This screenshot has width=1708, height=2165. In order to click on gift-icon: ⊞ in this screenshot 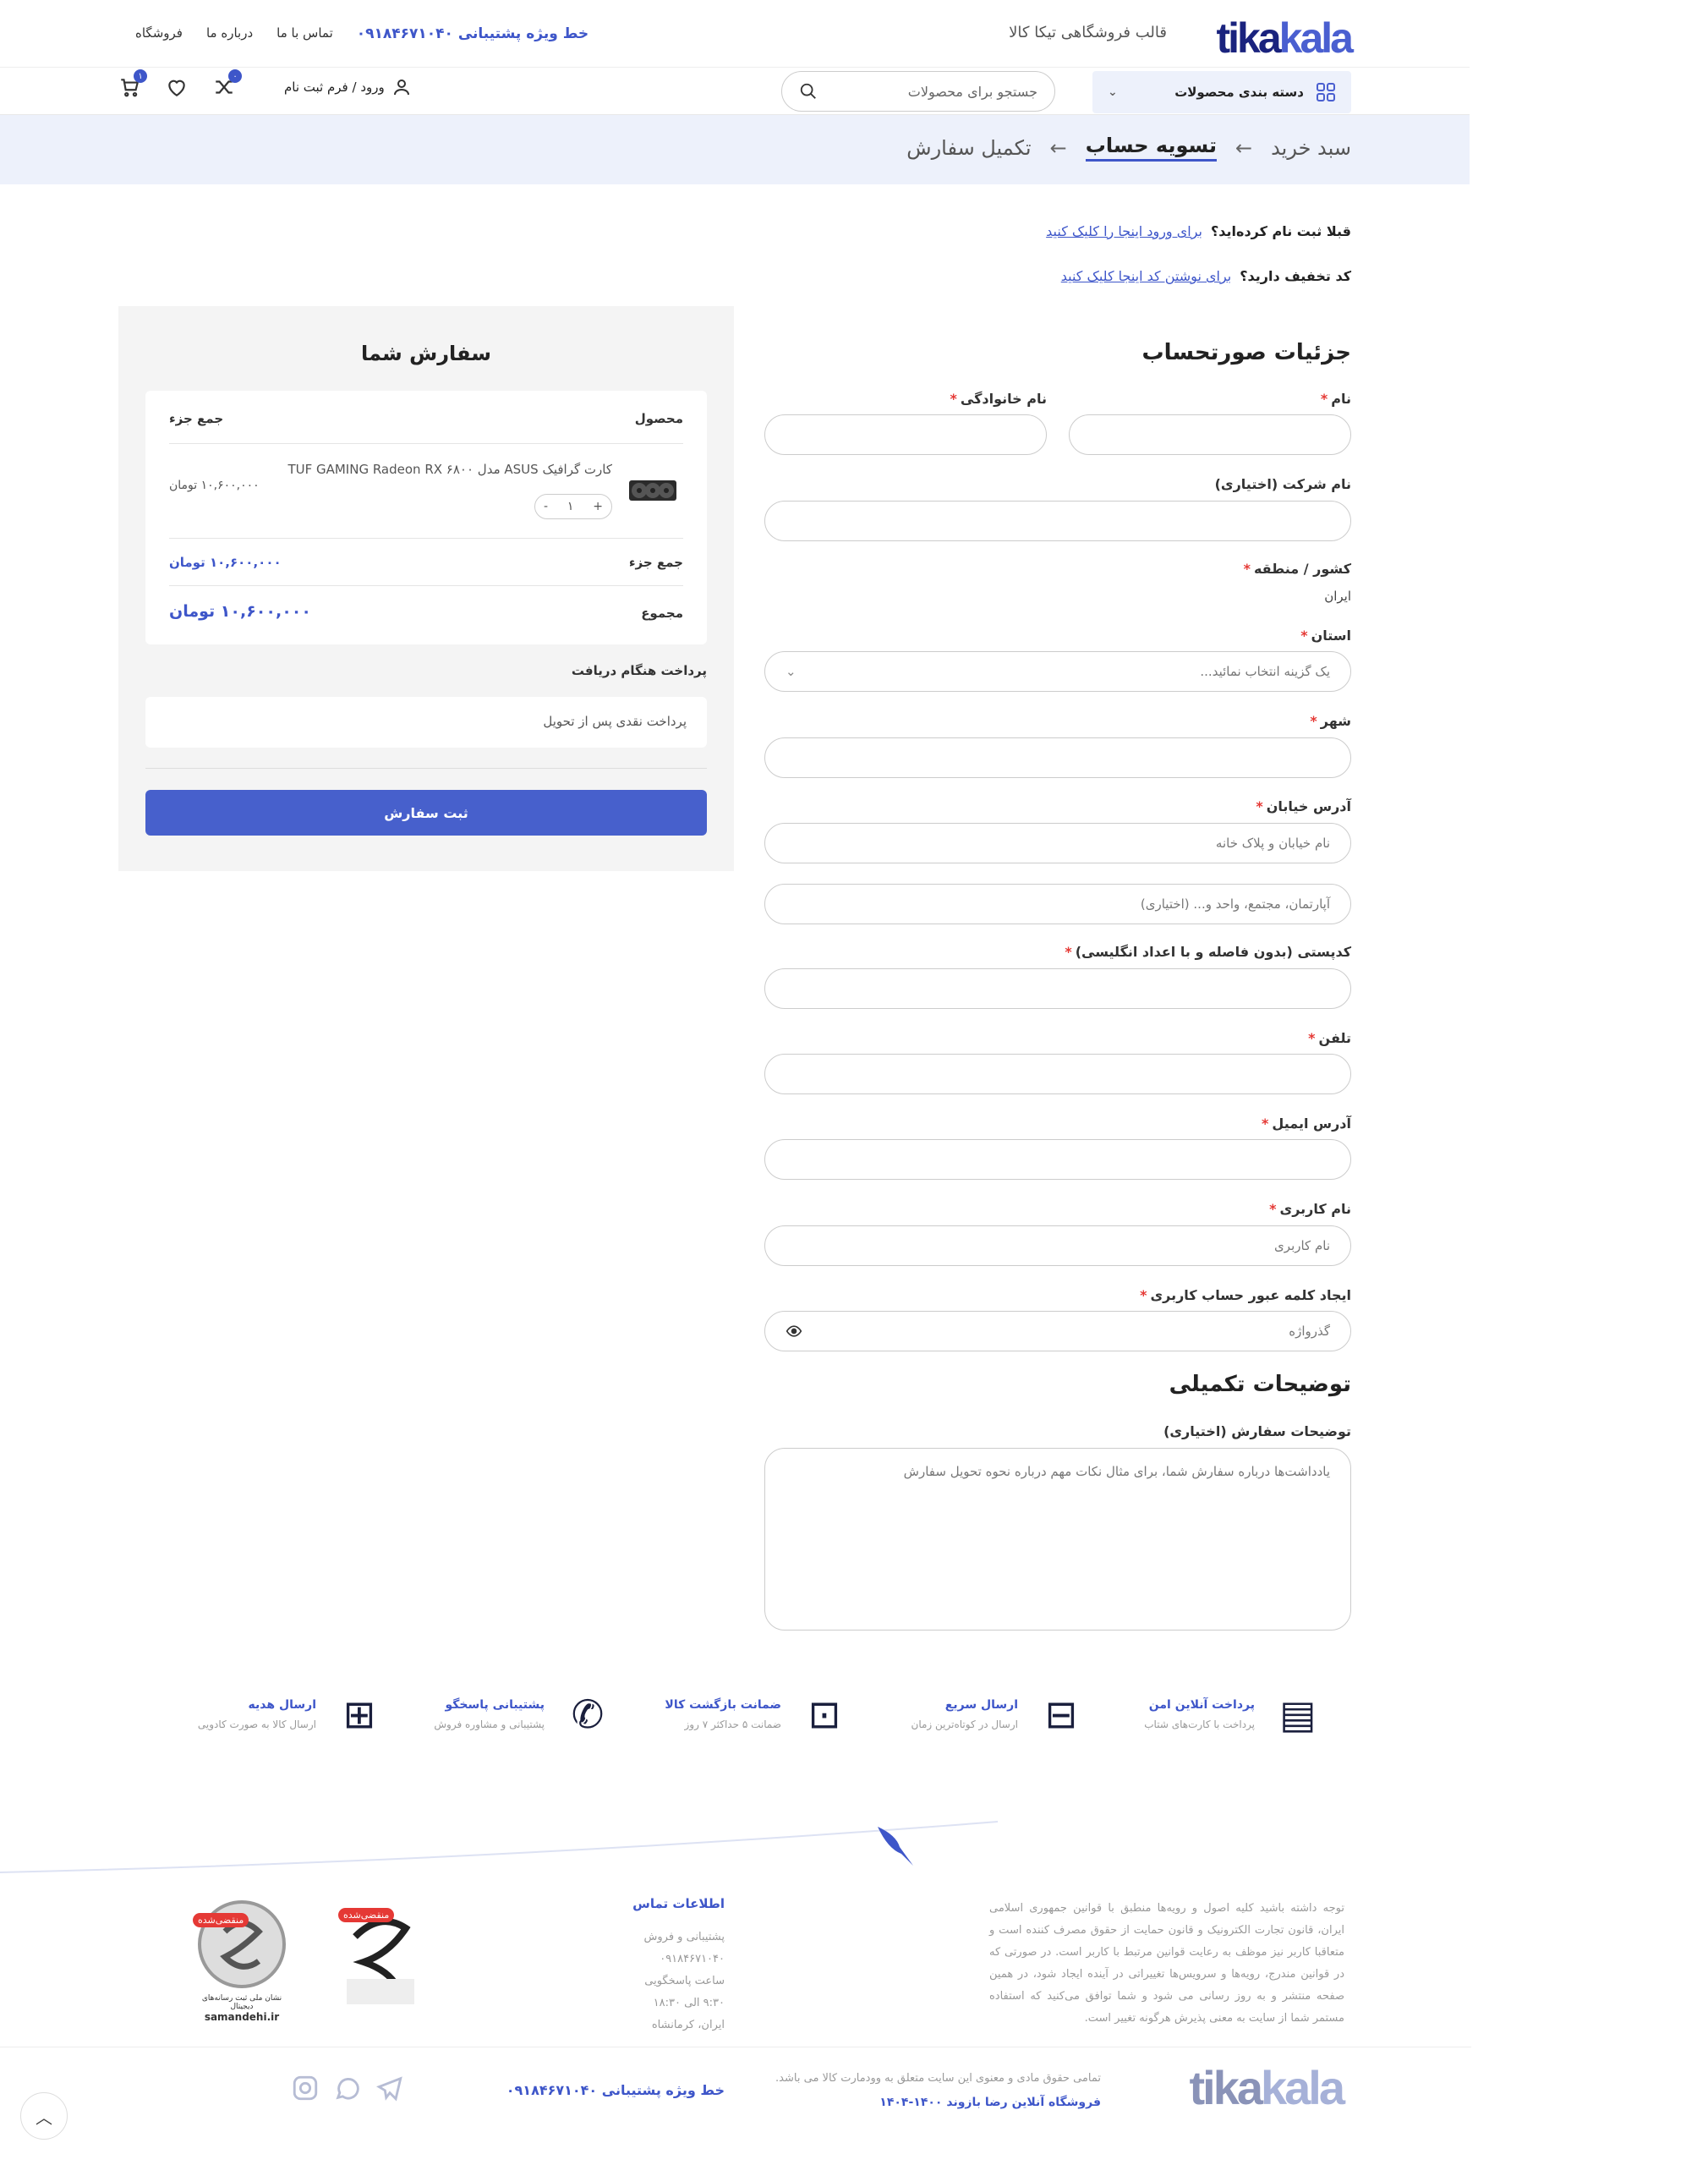, I will do `click(359, 1714)`.